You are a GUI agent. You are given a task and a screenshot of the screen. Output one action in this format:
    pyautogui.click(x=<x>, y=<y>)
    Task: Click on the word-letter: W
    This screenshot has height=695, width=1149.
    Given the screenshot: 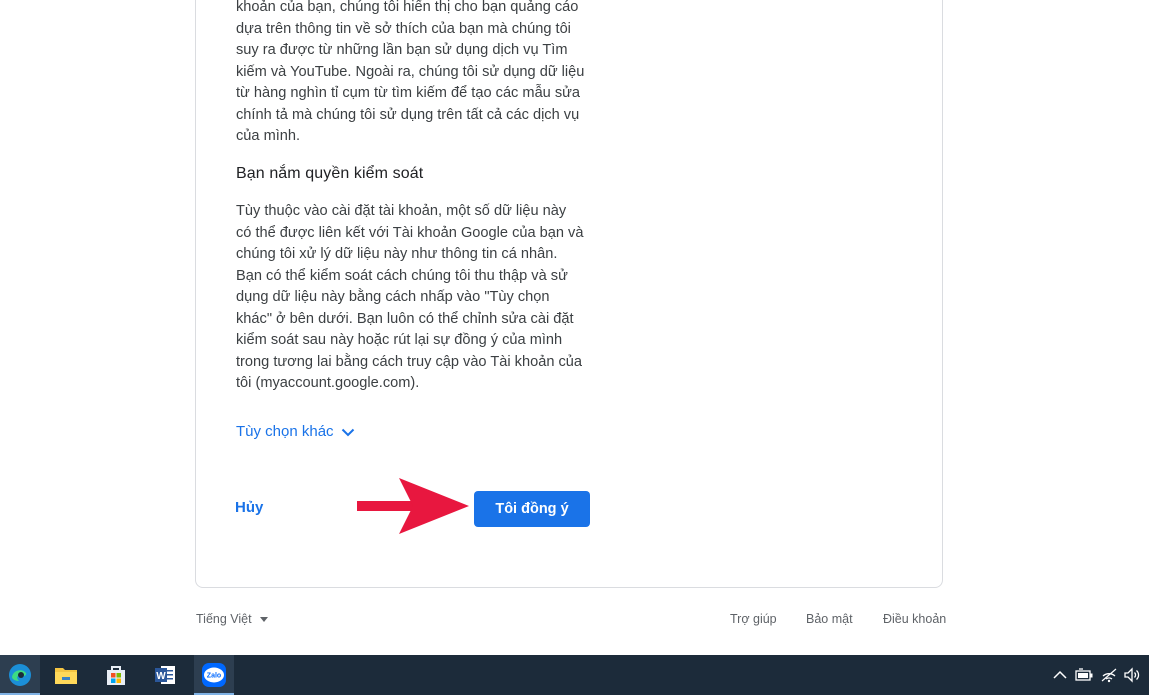 What is the action you would take?
    pyautogui.click(x=161, y=676)
    